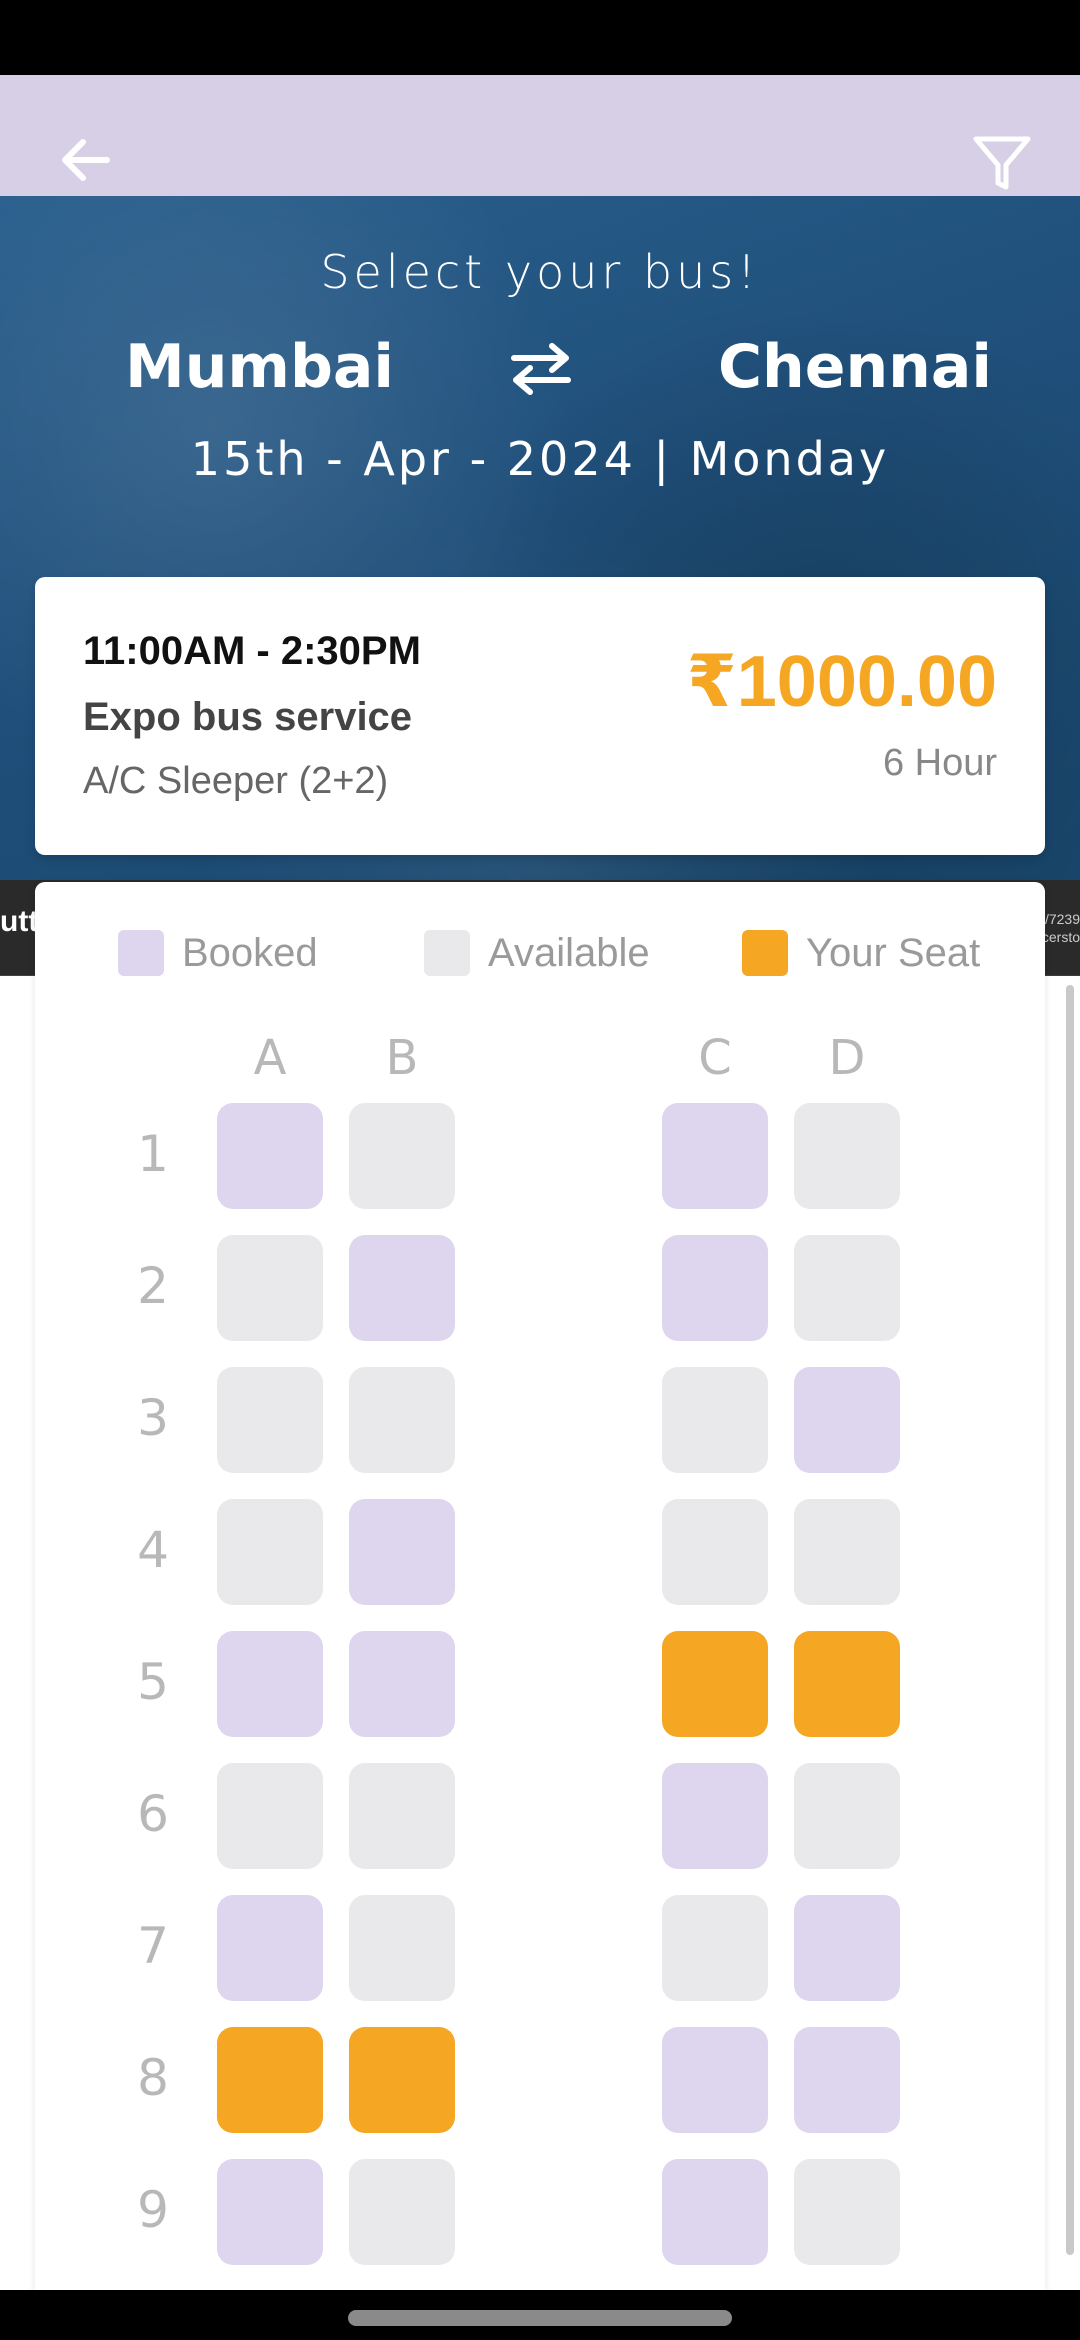  I want to click on swap-arrows-icon, so click(541, 368).